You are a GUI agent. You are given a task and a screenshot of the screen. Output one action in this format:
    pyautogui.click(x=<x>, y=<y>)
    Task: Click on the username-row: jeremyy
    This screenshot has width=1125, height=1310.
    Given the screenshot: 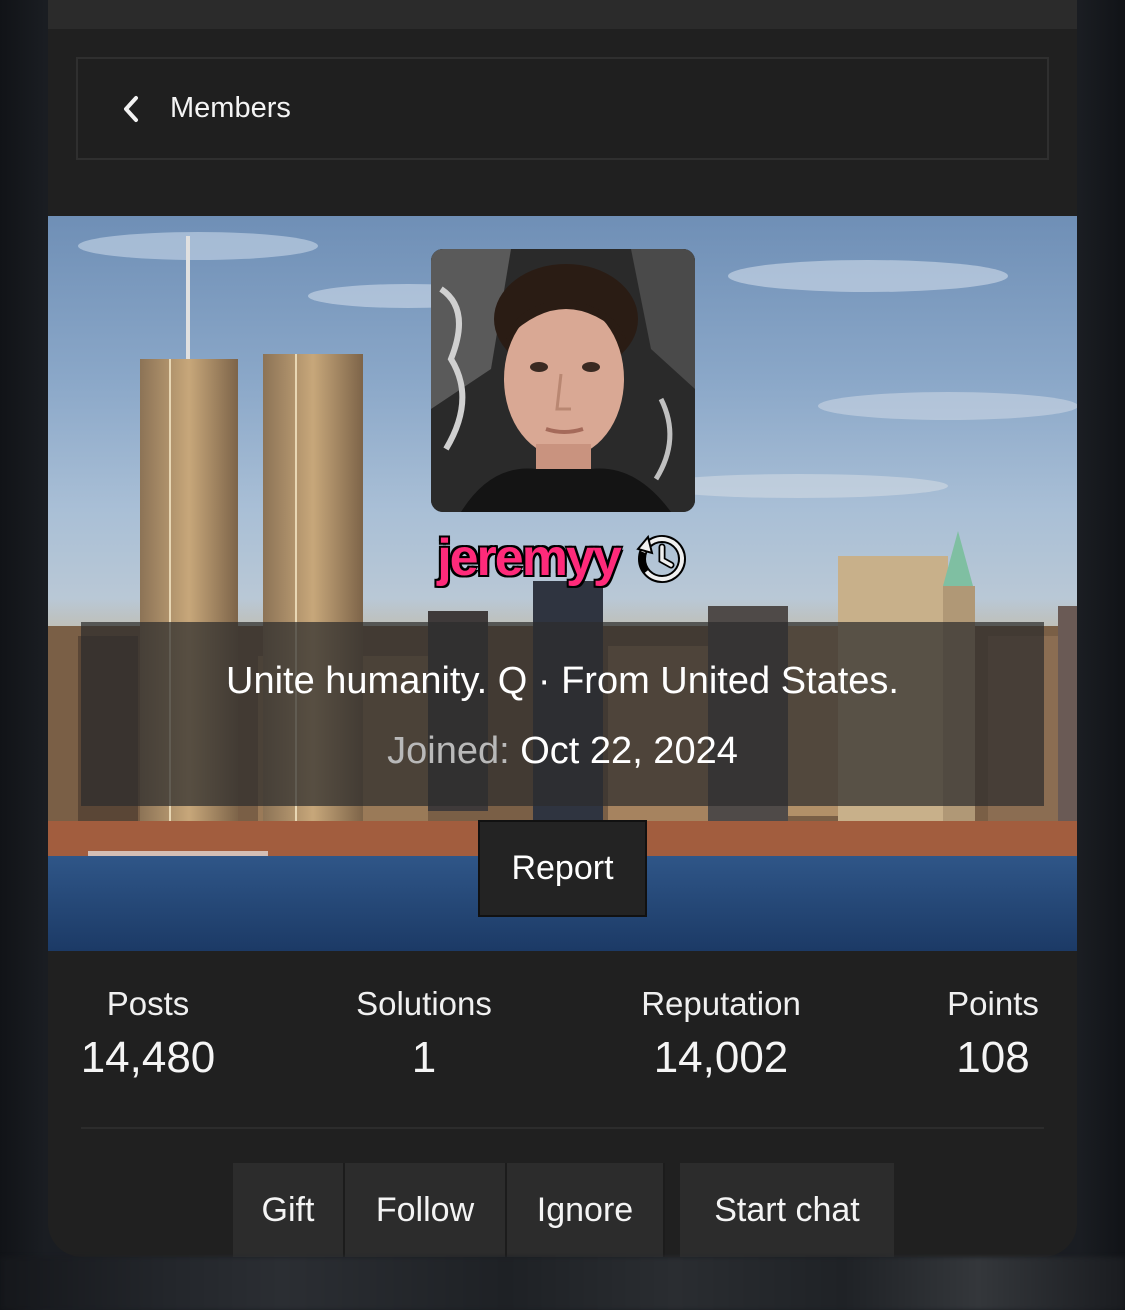 What is the action you would take?
    pyautogui.click(x=562, y=558)
    